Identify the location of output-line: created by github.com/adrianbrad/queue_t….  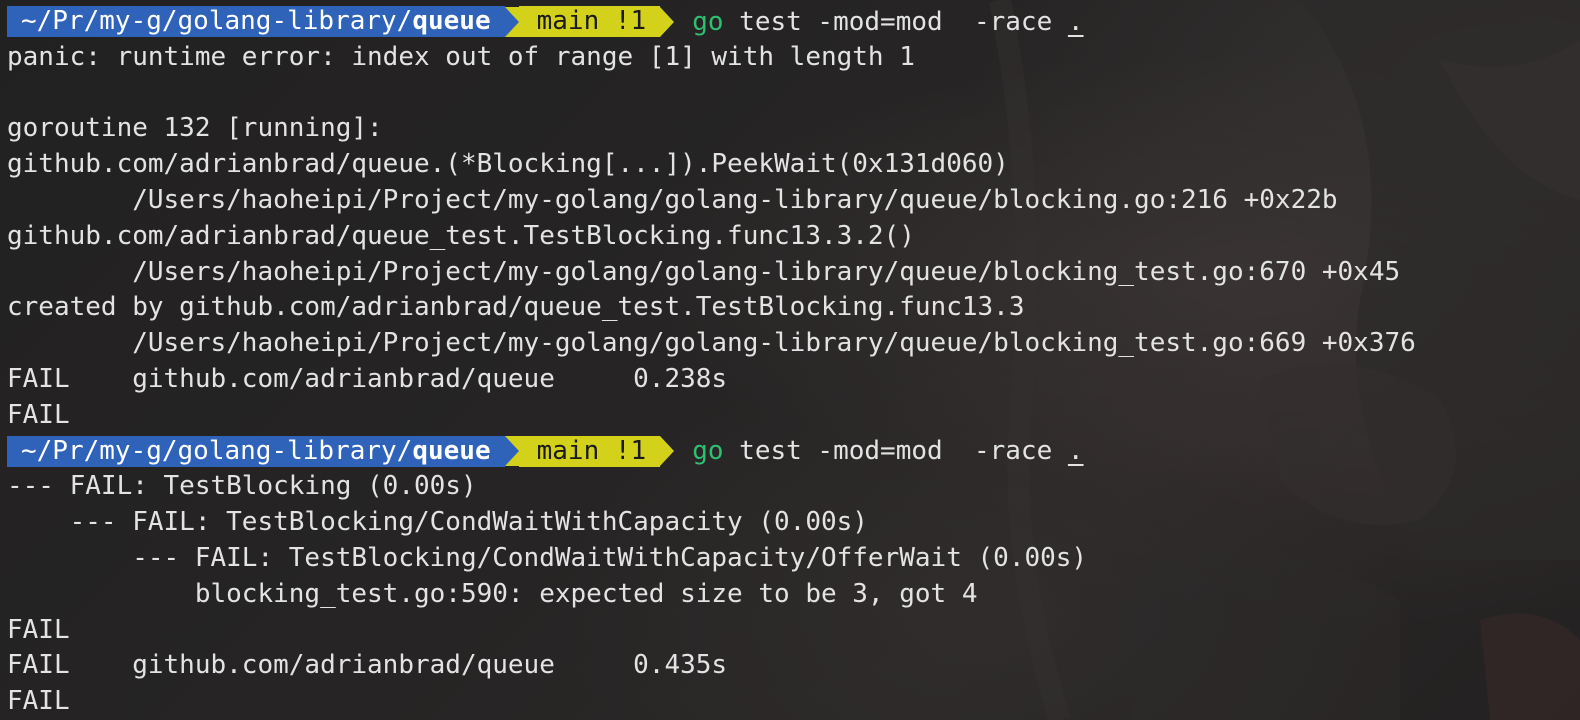
(516, 307).